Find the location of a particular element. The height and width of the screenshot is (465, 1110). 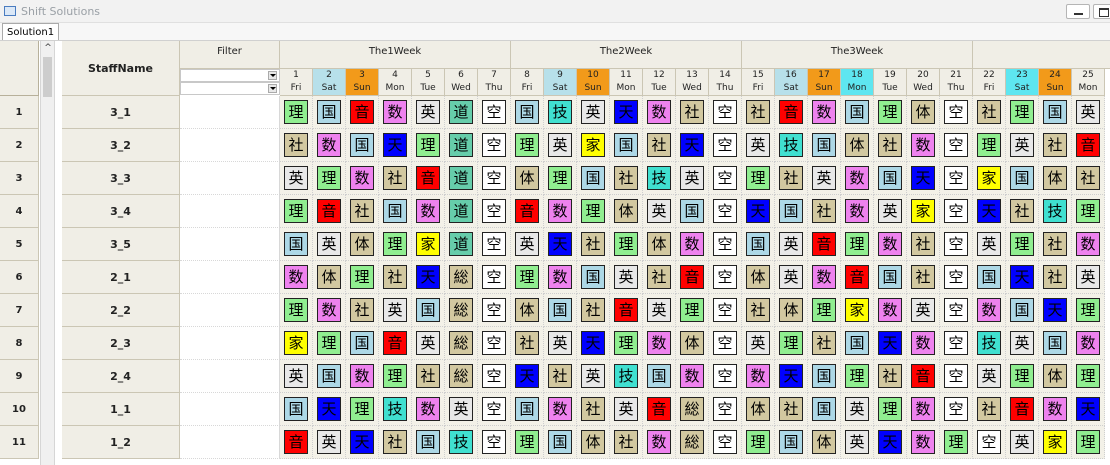

staffname-header: StaffName is located at coordinates (121, 68).